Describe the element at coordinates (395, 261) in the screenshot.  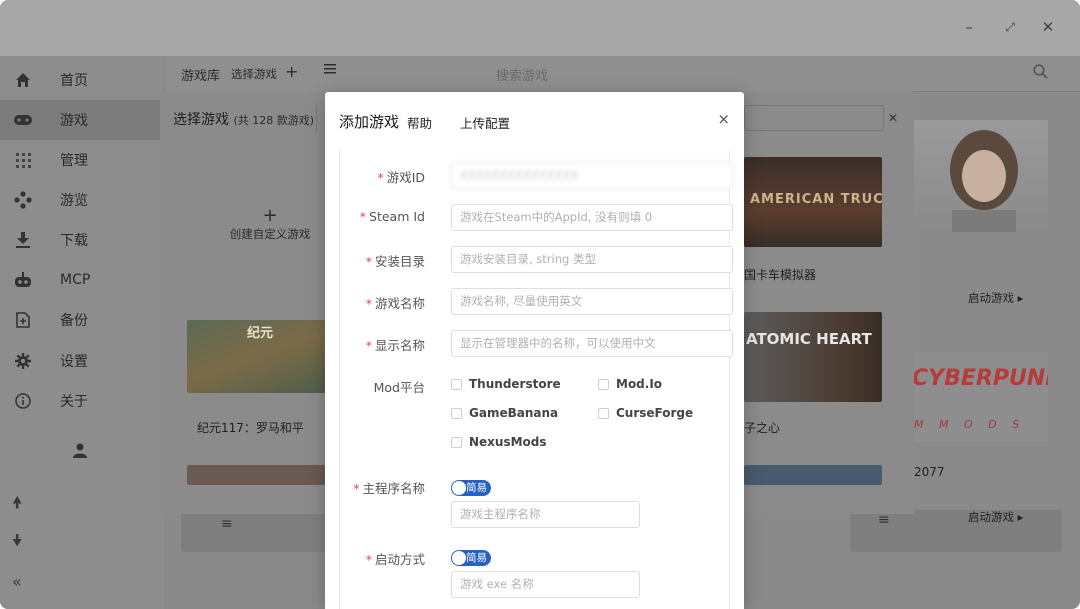
I see `field-label-install-dir: * 安装目录` at that location.